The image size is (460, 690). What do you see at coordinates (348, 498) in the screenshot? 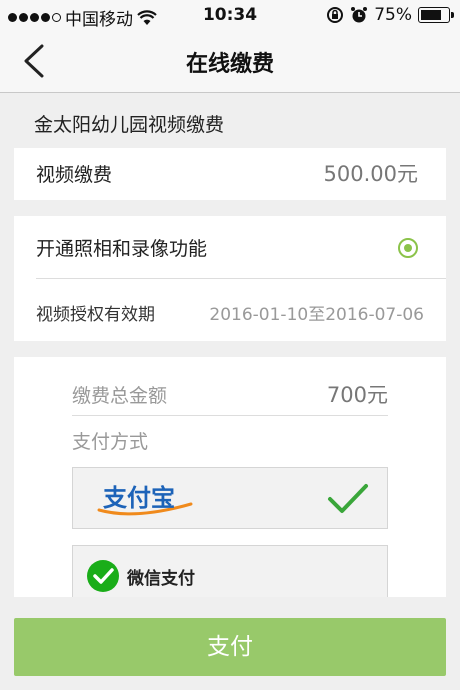
I see `checkmark-icon` at bounding box center [348, 498].